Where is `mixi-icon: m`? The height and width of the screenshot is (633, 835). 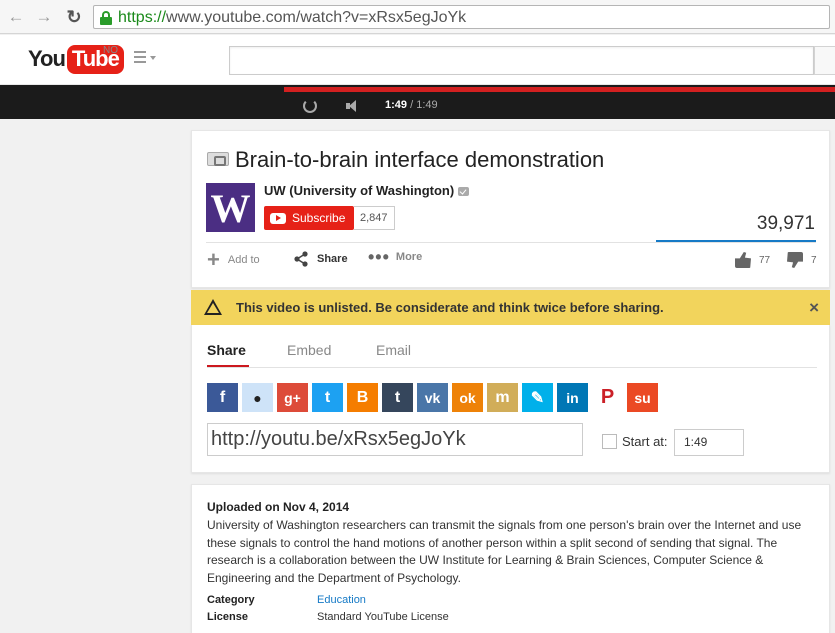 mixi-icon: m is located at coordinates (502, 397).